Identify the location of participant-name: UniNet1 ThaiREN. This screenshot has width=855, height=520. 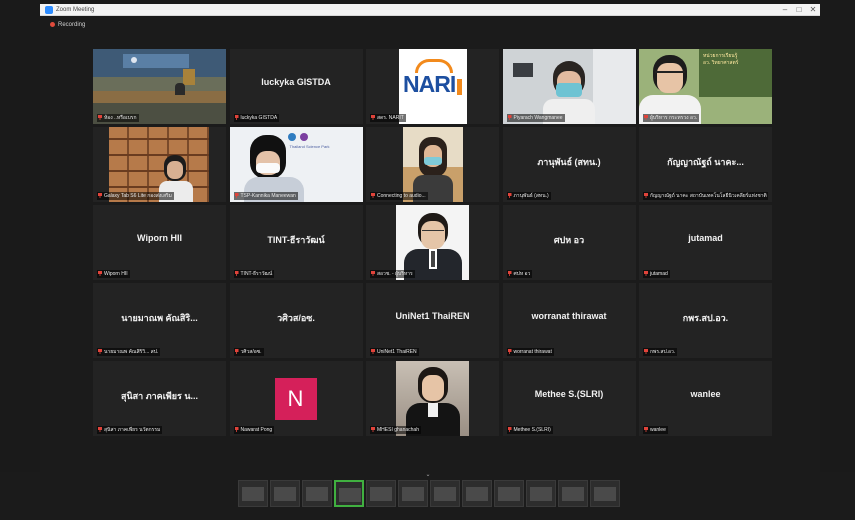
(397, 352).